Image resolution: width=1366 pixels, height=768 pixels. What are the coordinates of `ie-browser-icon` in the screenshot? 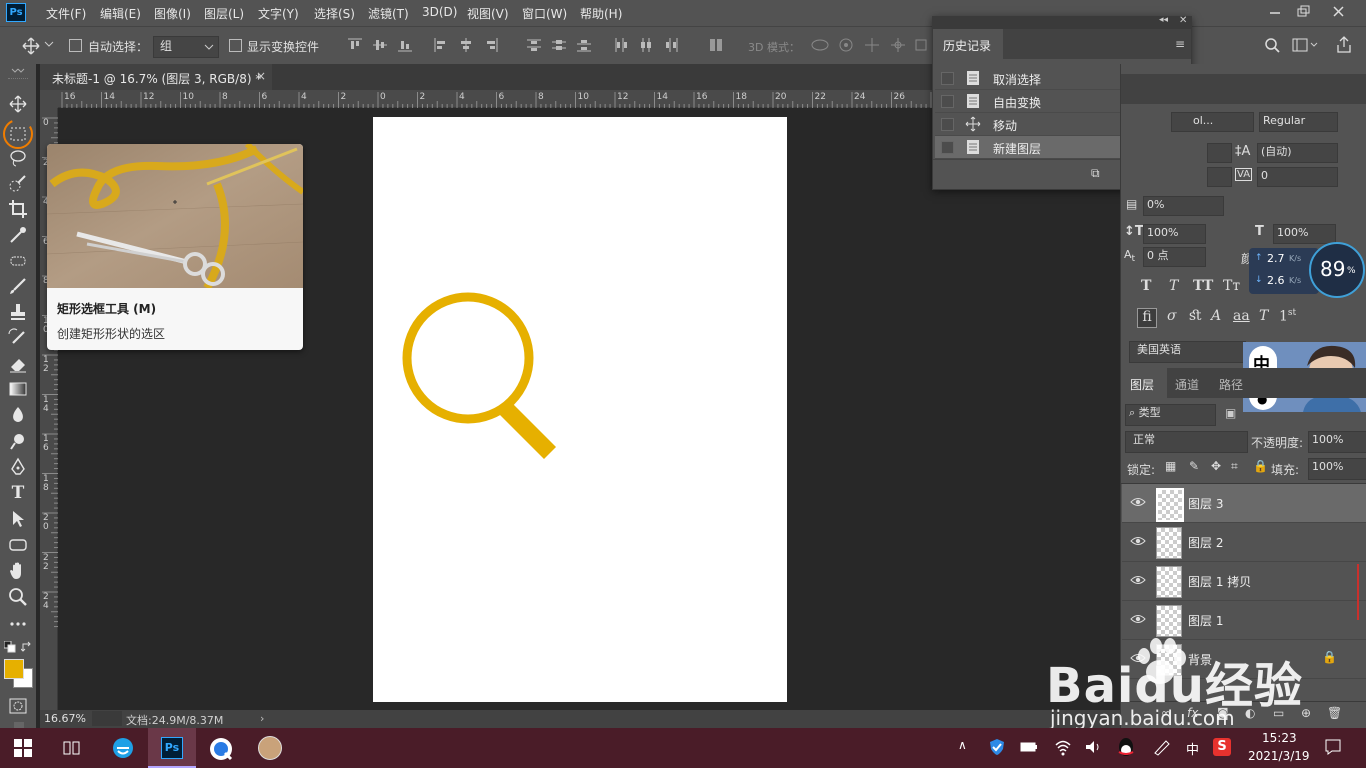 It's located at (123, 748).